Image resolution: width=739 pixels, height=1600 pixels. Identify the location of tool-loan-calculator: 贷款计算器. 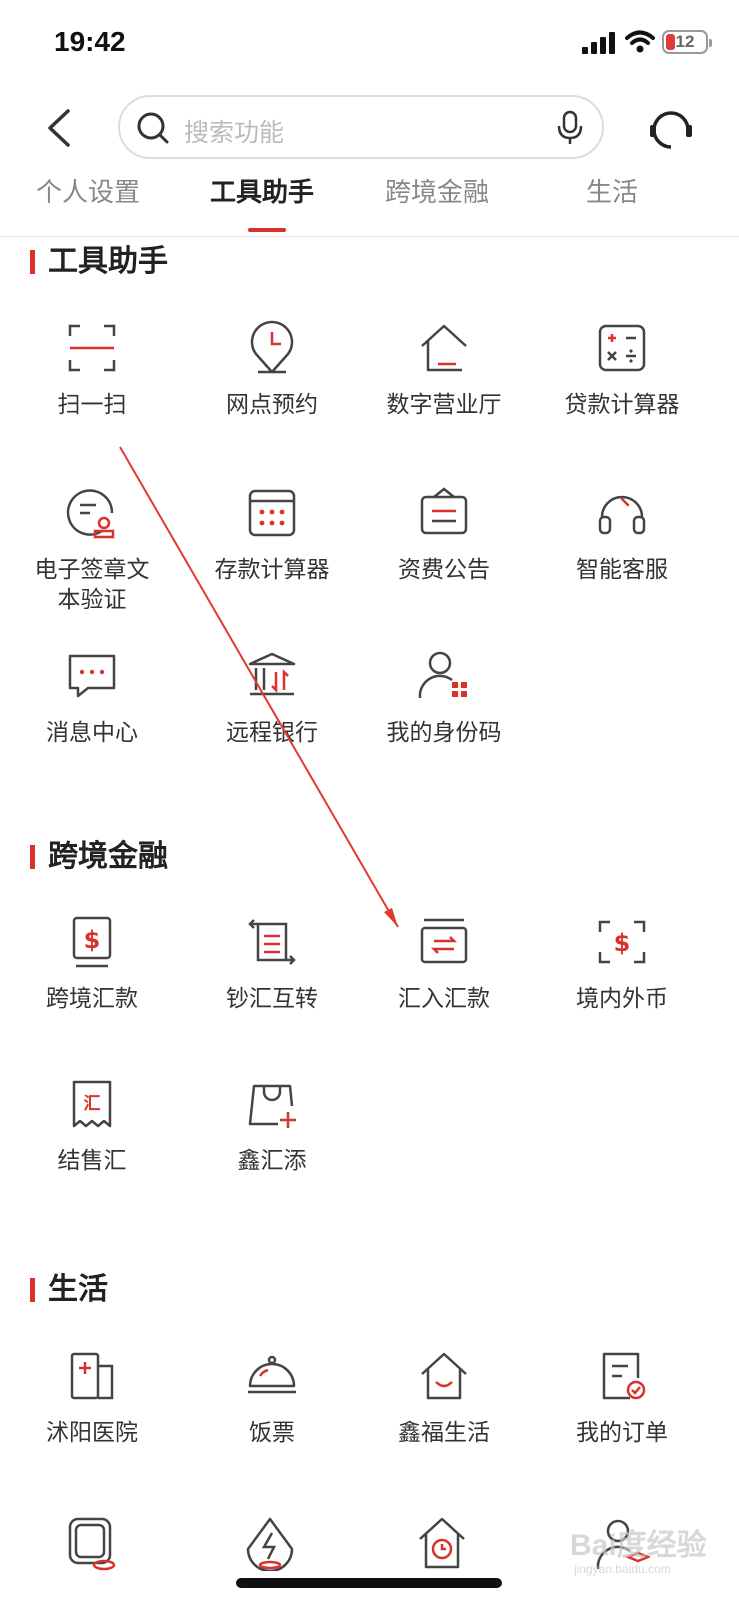
(622, 370).